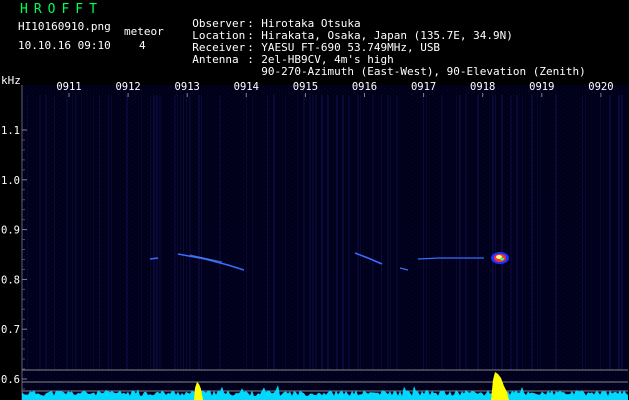 This screenshot has height=400, width=629. What do you see at coordinates (305, 87) in the screenshot?
I see `time-tick-label: 0915` at bounding box center [305, 87].